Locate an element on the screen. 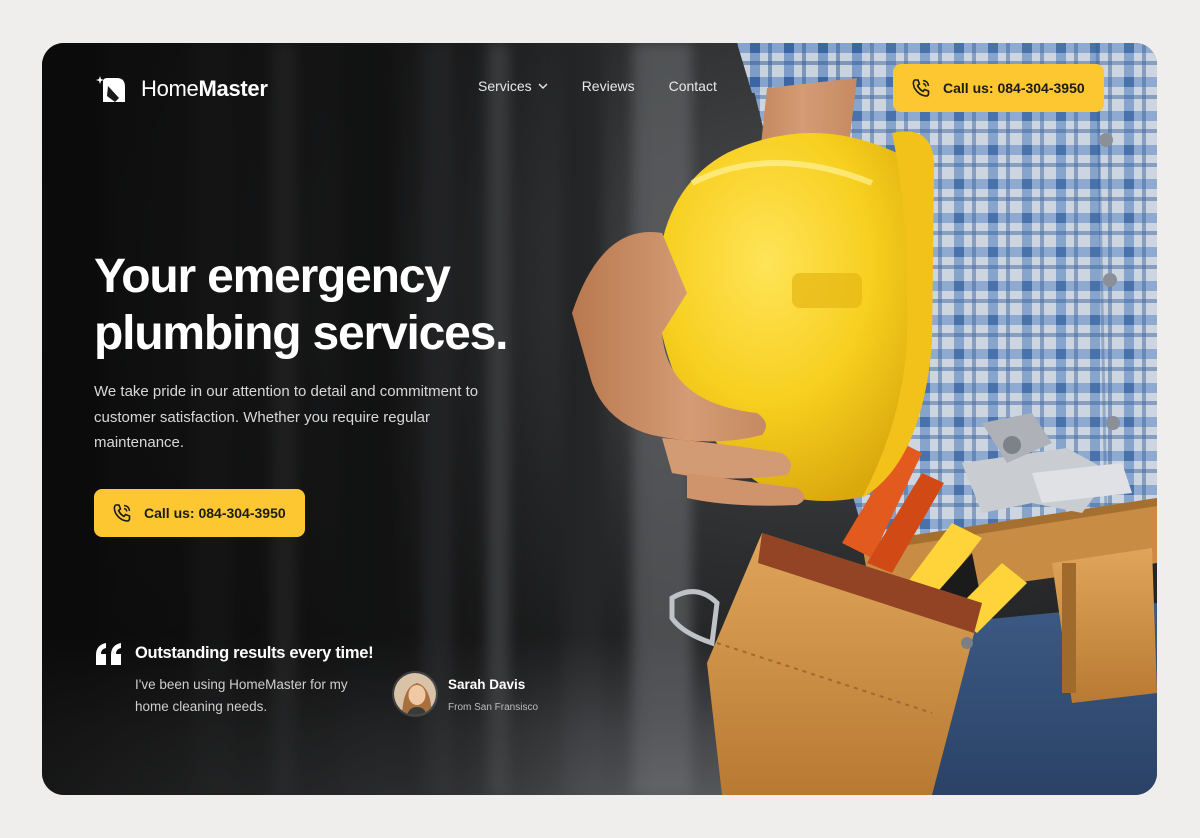 The image size is (1200, 838). hero-title: Your emergency plumbing services. is located at coordinates (329, 305).